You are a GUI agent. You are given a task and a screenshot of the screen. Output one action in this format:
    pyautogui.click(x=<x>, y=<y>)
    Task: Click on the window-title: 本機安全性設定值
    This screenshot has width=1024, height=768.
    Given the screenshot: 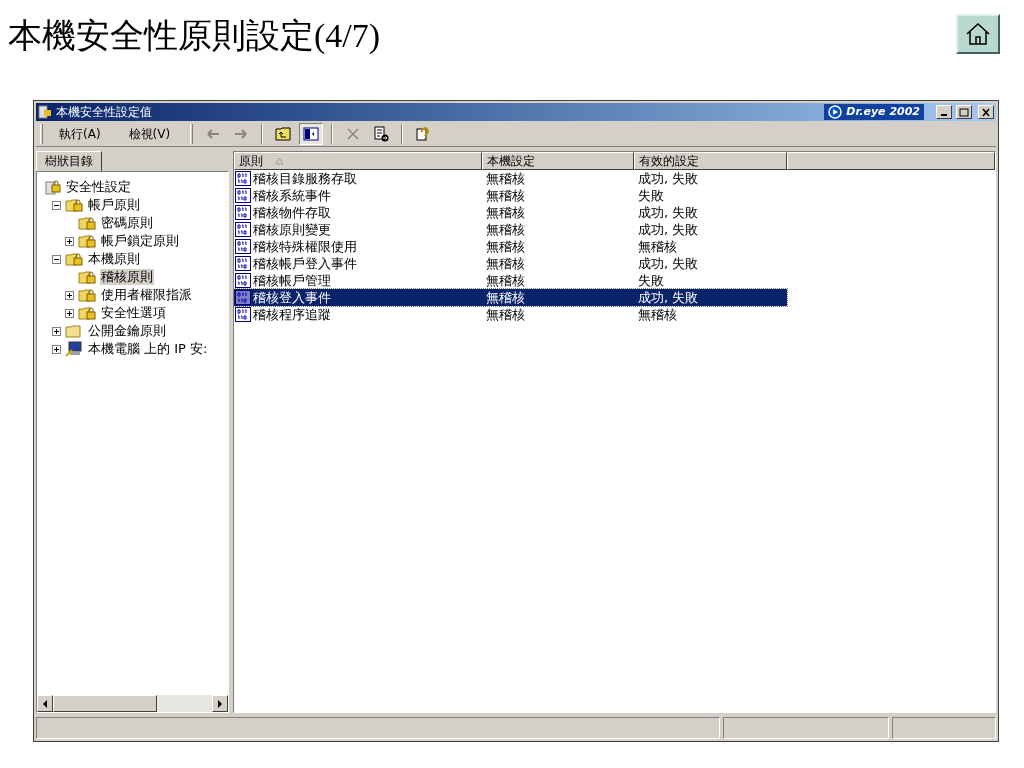 What is the action you would take?
    pyautogui.click(x=104, y=112)
    